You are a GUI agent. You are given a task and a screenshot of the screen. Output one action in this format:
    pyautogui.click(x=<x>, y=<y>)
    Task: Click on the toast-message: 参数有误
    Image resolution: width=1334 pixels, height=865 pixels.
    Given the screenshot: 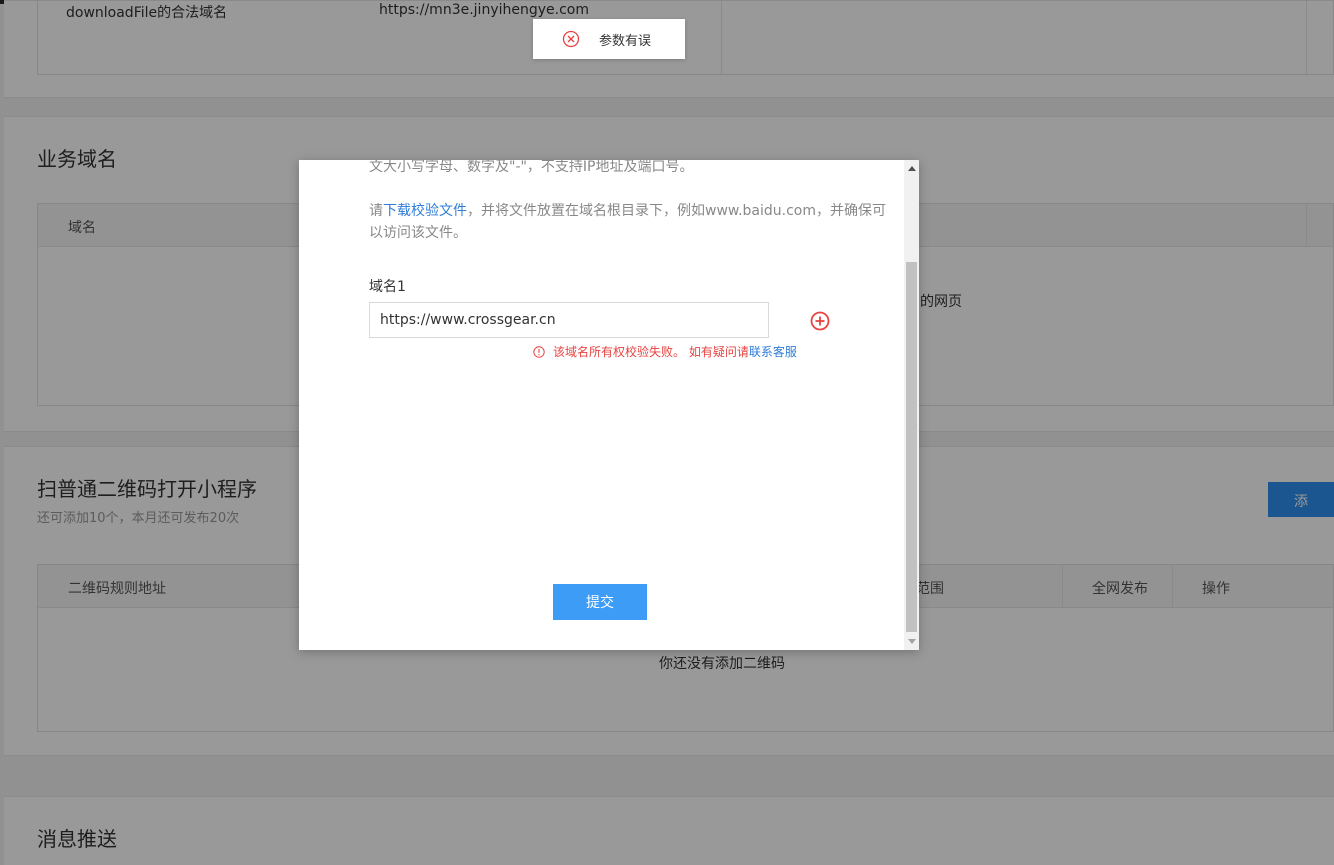 What is the action you would take?
    pyautogui.click(x=625, y=41)
    